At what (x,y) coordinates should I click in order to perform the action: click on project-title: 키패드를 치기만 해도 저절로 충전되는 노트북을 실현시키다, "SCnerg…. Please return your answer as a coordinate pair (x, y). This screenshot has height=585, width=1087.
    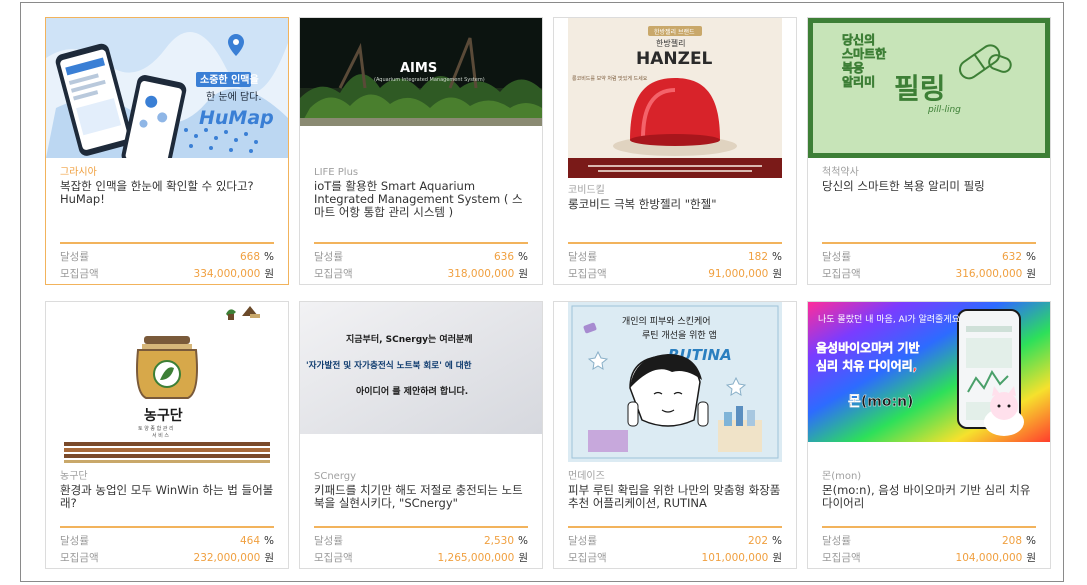
    Looking at the image, I should click on (421, 498).